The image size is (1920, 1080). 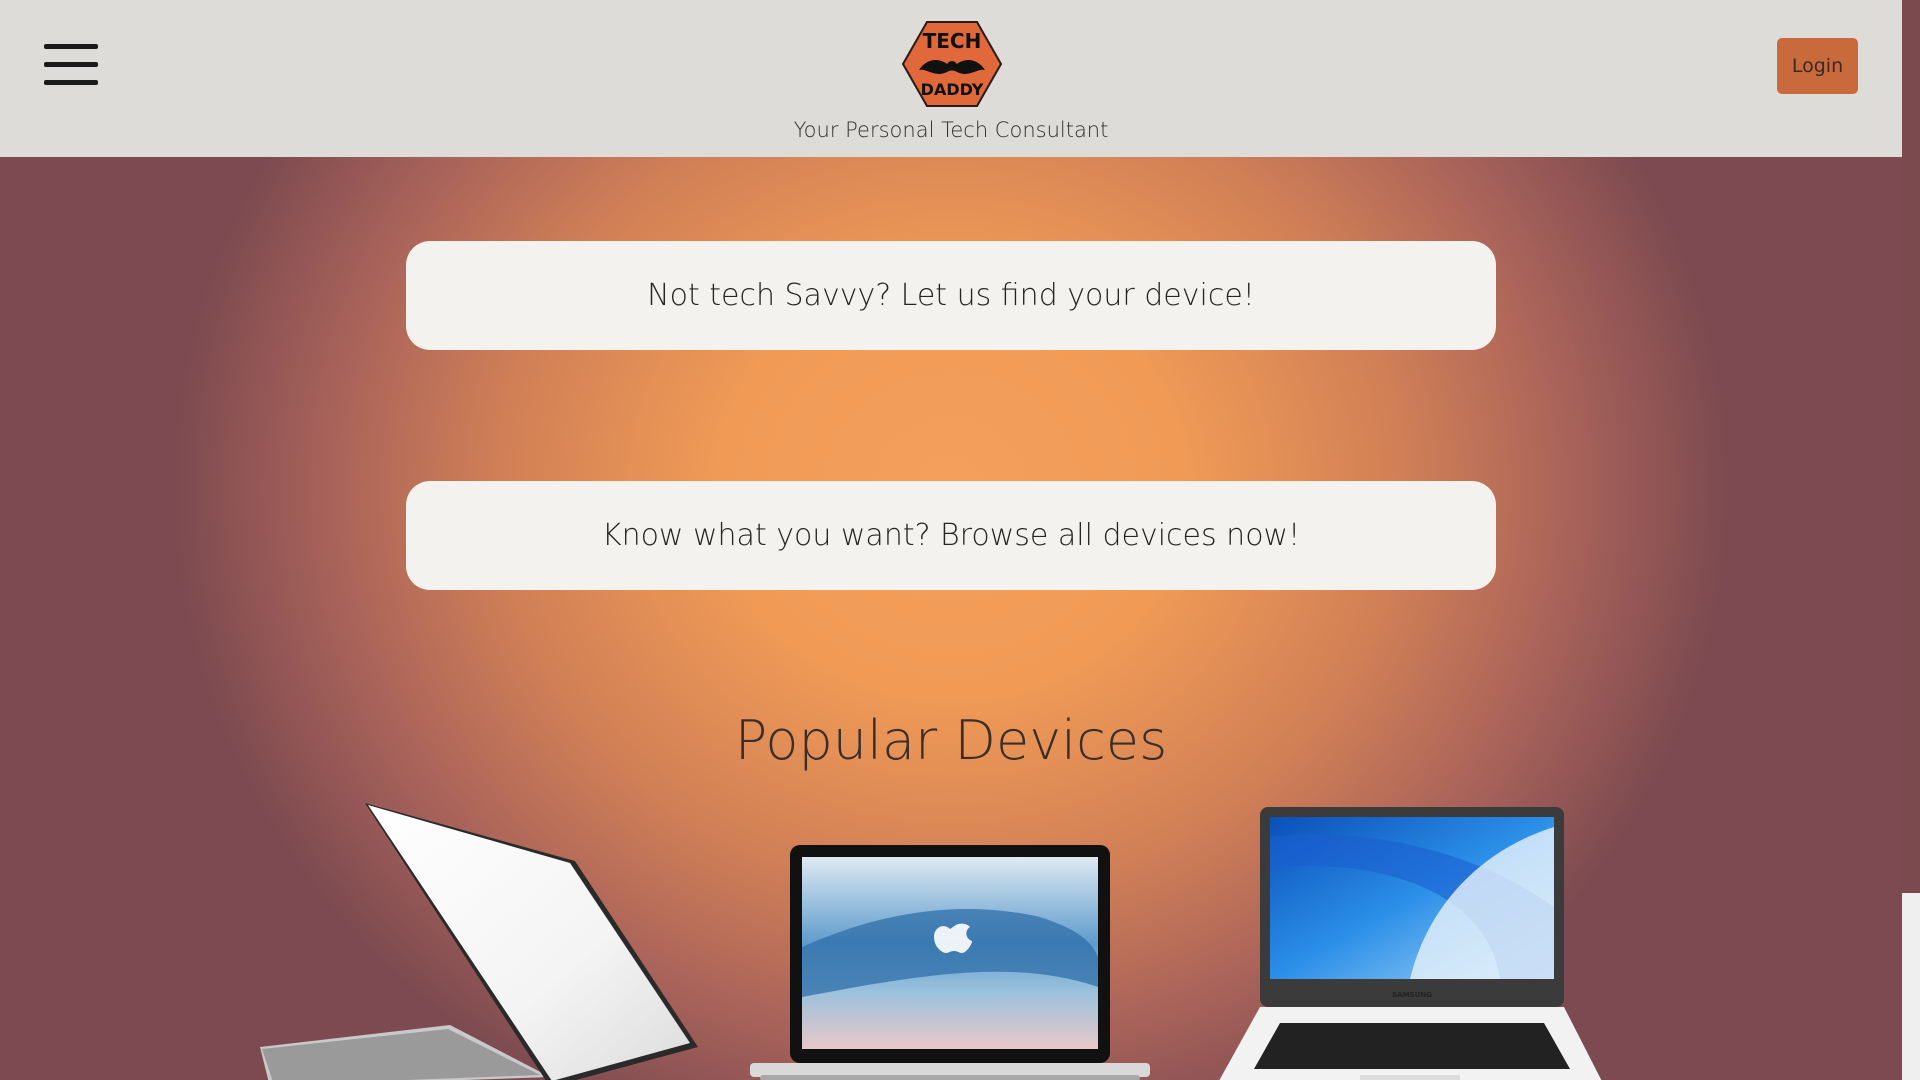 I want to click on hamburger-menu-icon, so click(x=70, y=65).